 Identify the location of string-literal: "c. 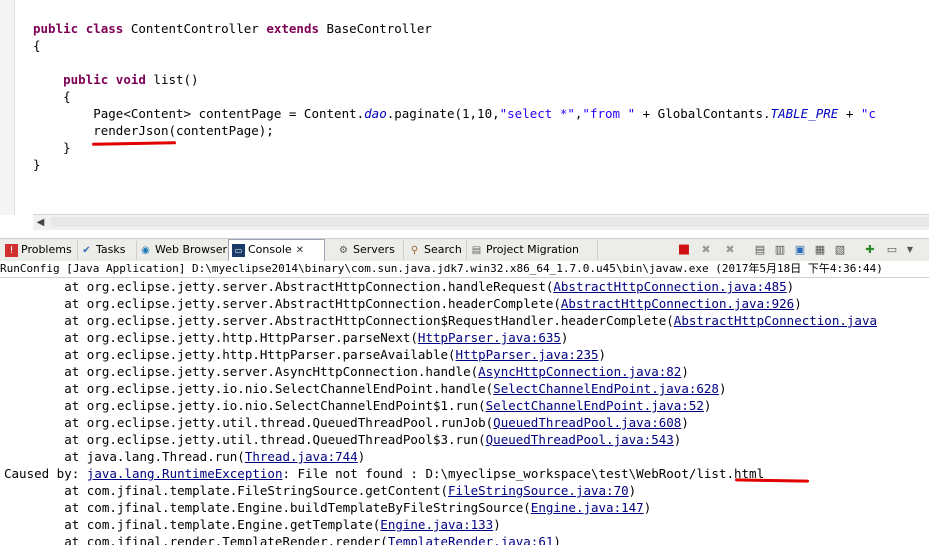
(868, 113).